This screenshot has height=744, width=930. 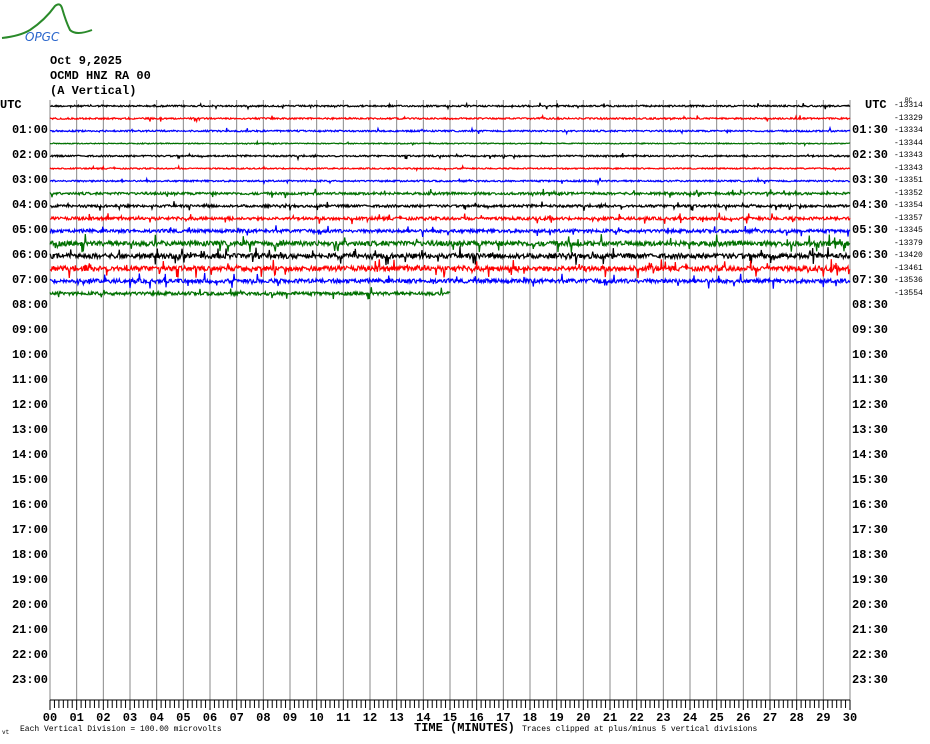 What do you see at coordinates (183, 718) in the screenshot?
I see `x-tick-label: 05` at bounding box center [183, 718].